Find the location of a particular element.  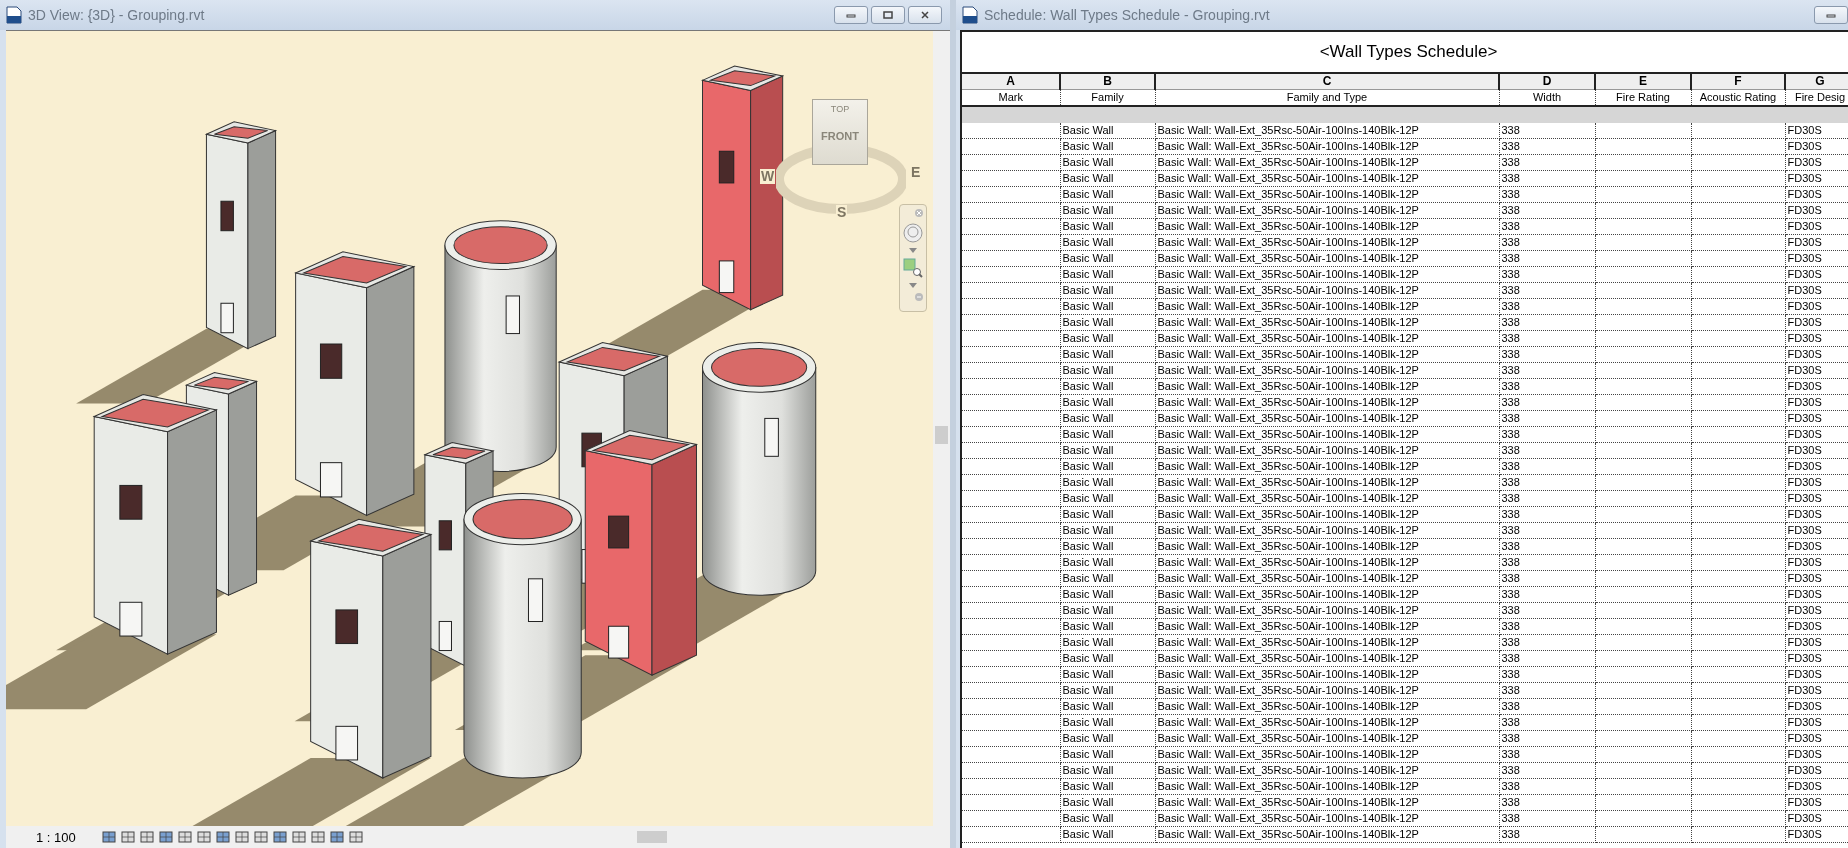

compass-letter: S is located at coordinates (842, 212).